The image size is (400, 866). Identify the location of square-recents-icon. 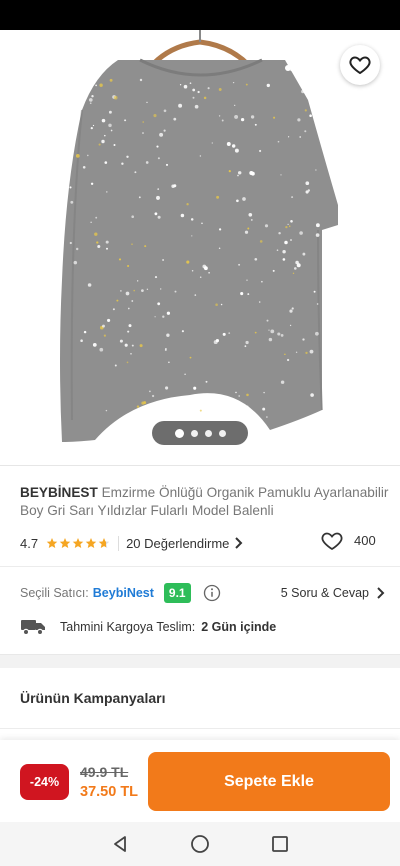
(280, 844).